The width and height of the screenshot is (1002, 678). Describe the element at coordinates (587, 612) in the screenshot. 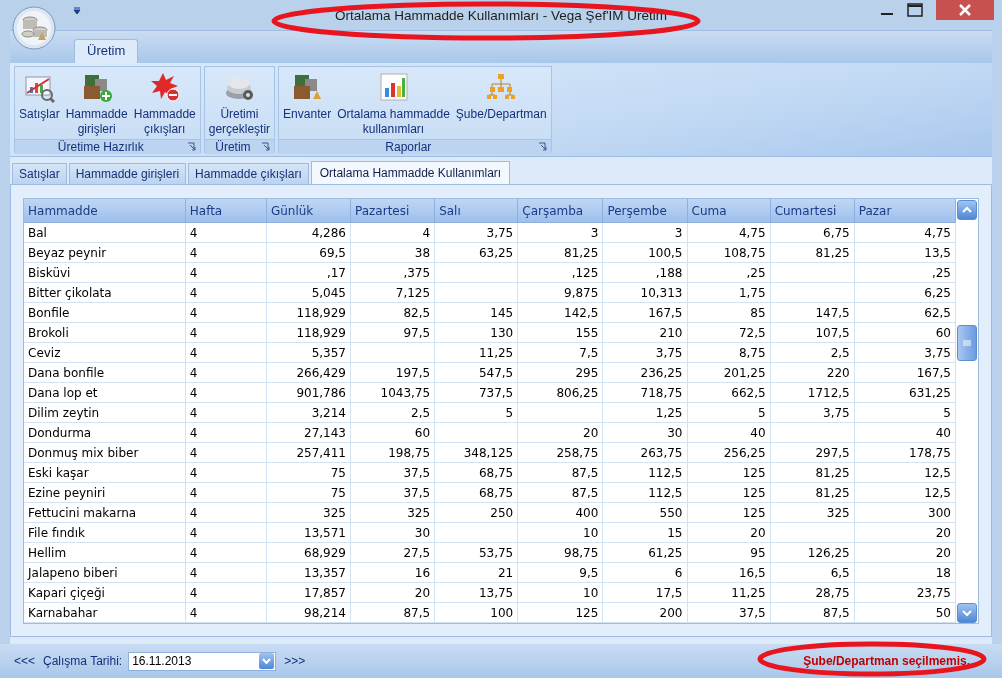

I see `table-cell: 125` at that location.